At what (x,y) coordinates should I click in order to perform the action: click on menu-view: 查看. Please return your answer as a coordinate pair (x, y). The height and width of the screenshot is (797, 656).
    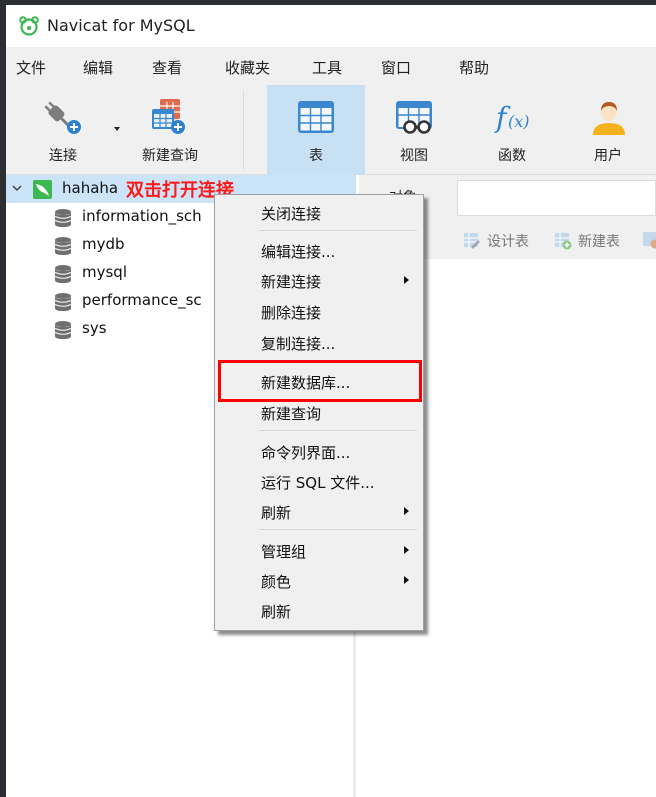
    Looking at the image, I should click on (167, 67).